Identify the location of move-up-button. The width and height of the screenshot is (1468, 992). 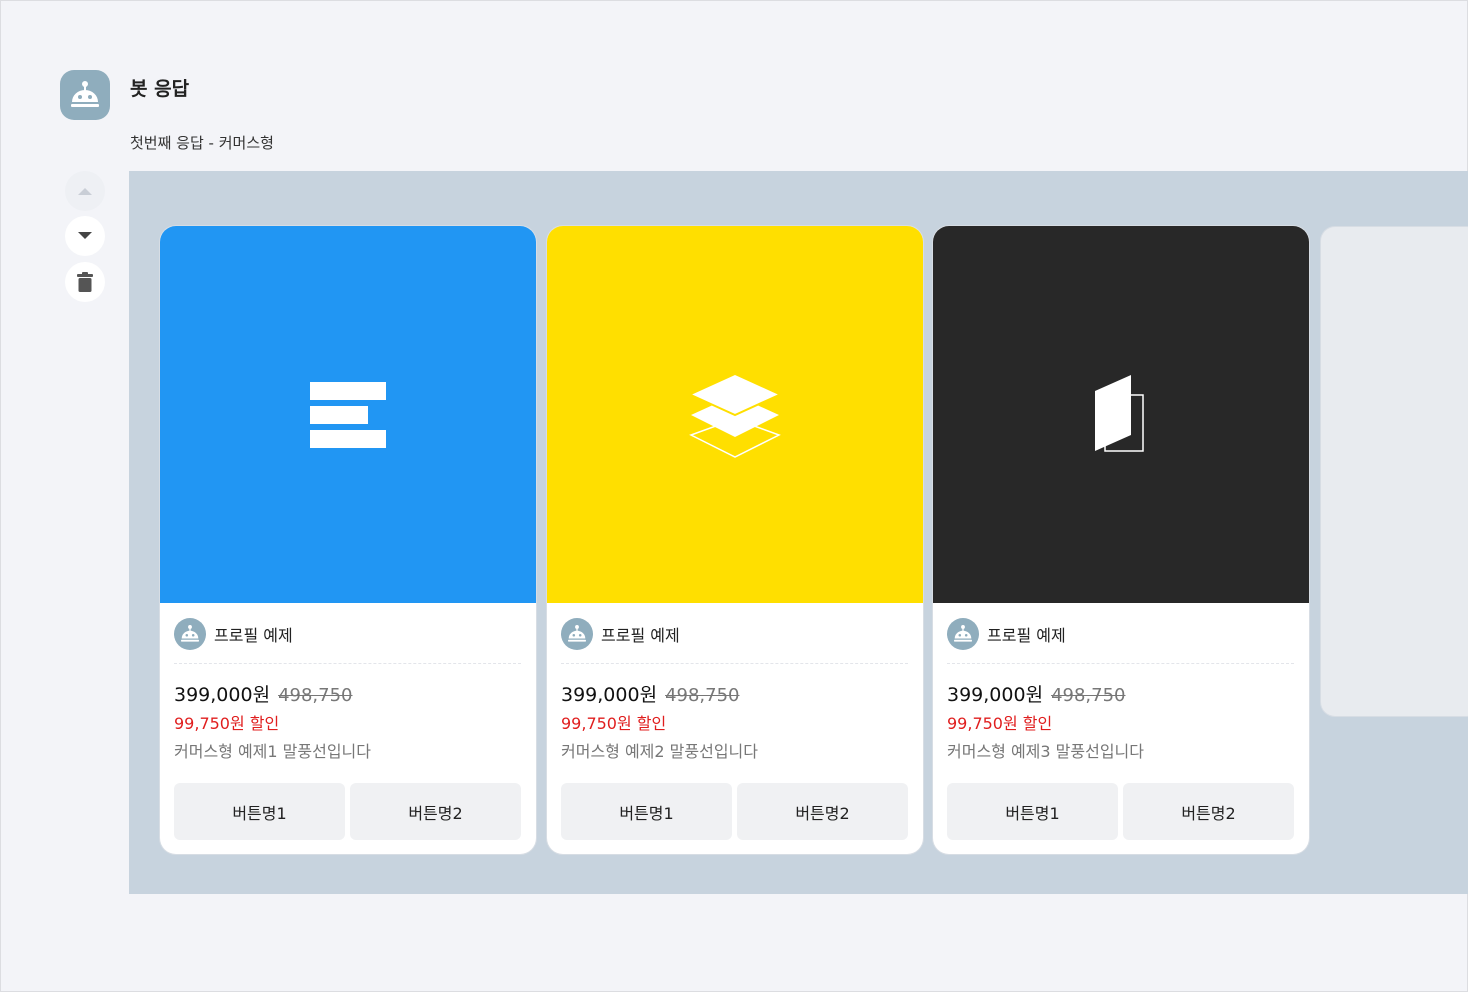
(85, 191).